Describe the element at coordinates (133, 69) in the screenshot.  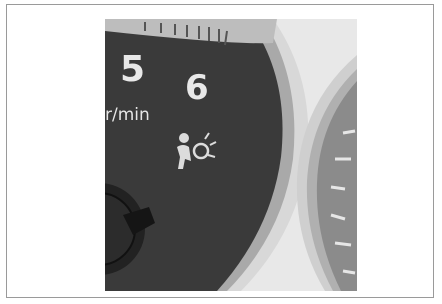
I see `tach-number-5: 5` at that location.